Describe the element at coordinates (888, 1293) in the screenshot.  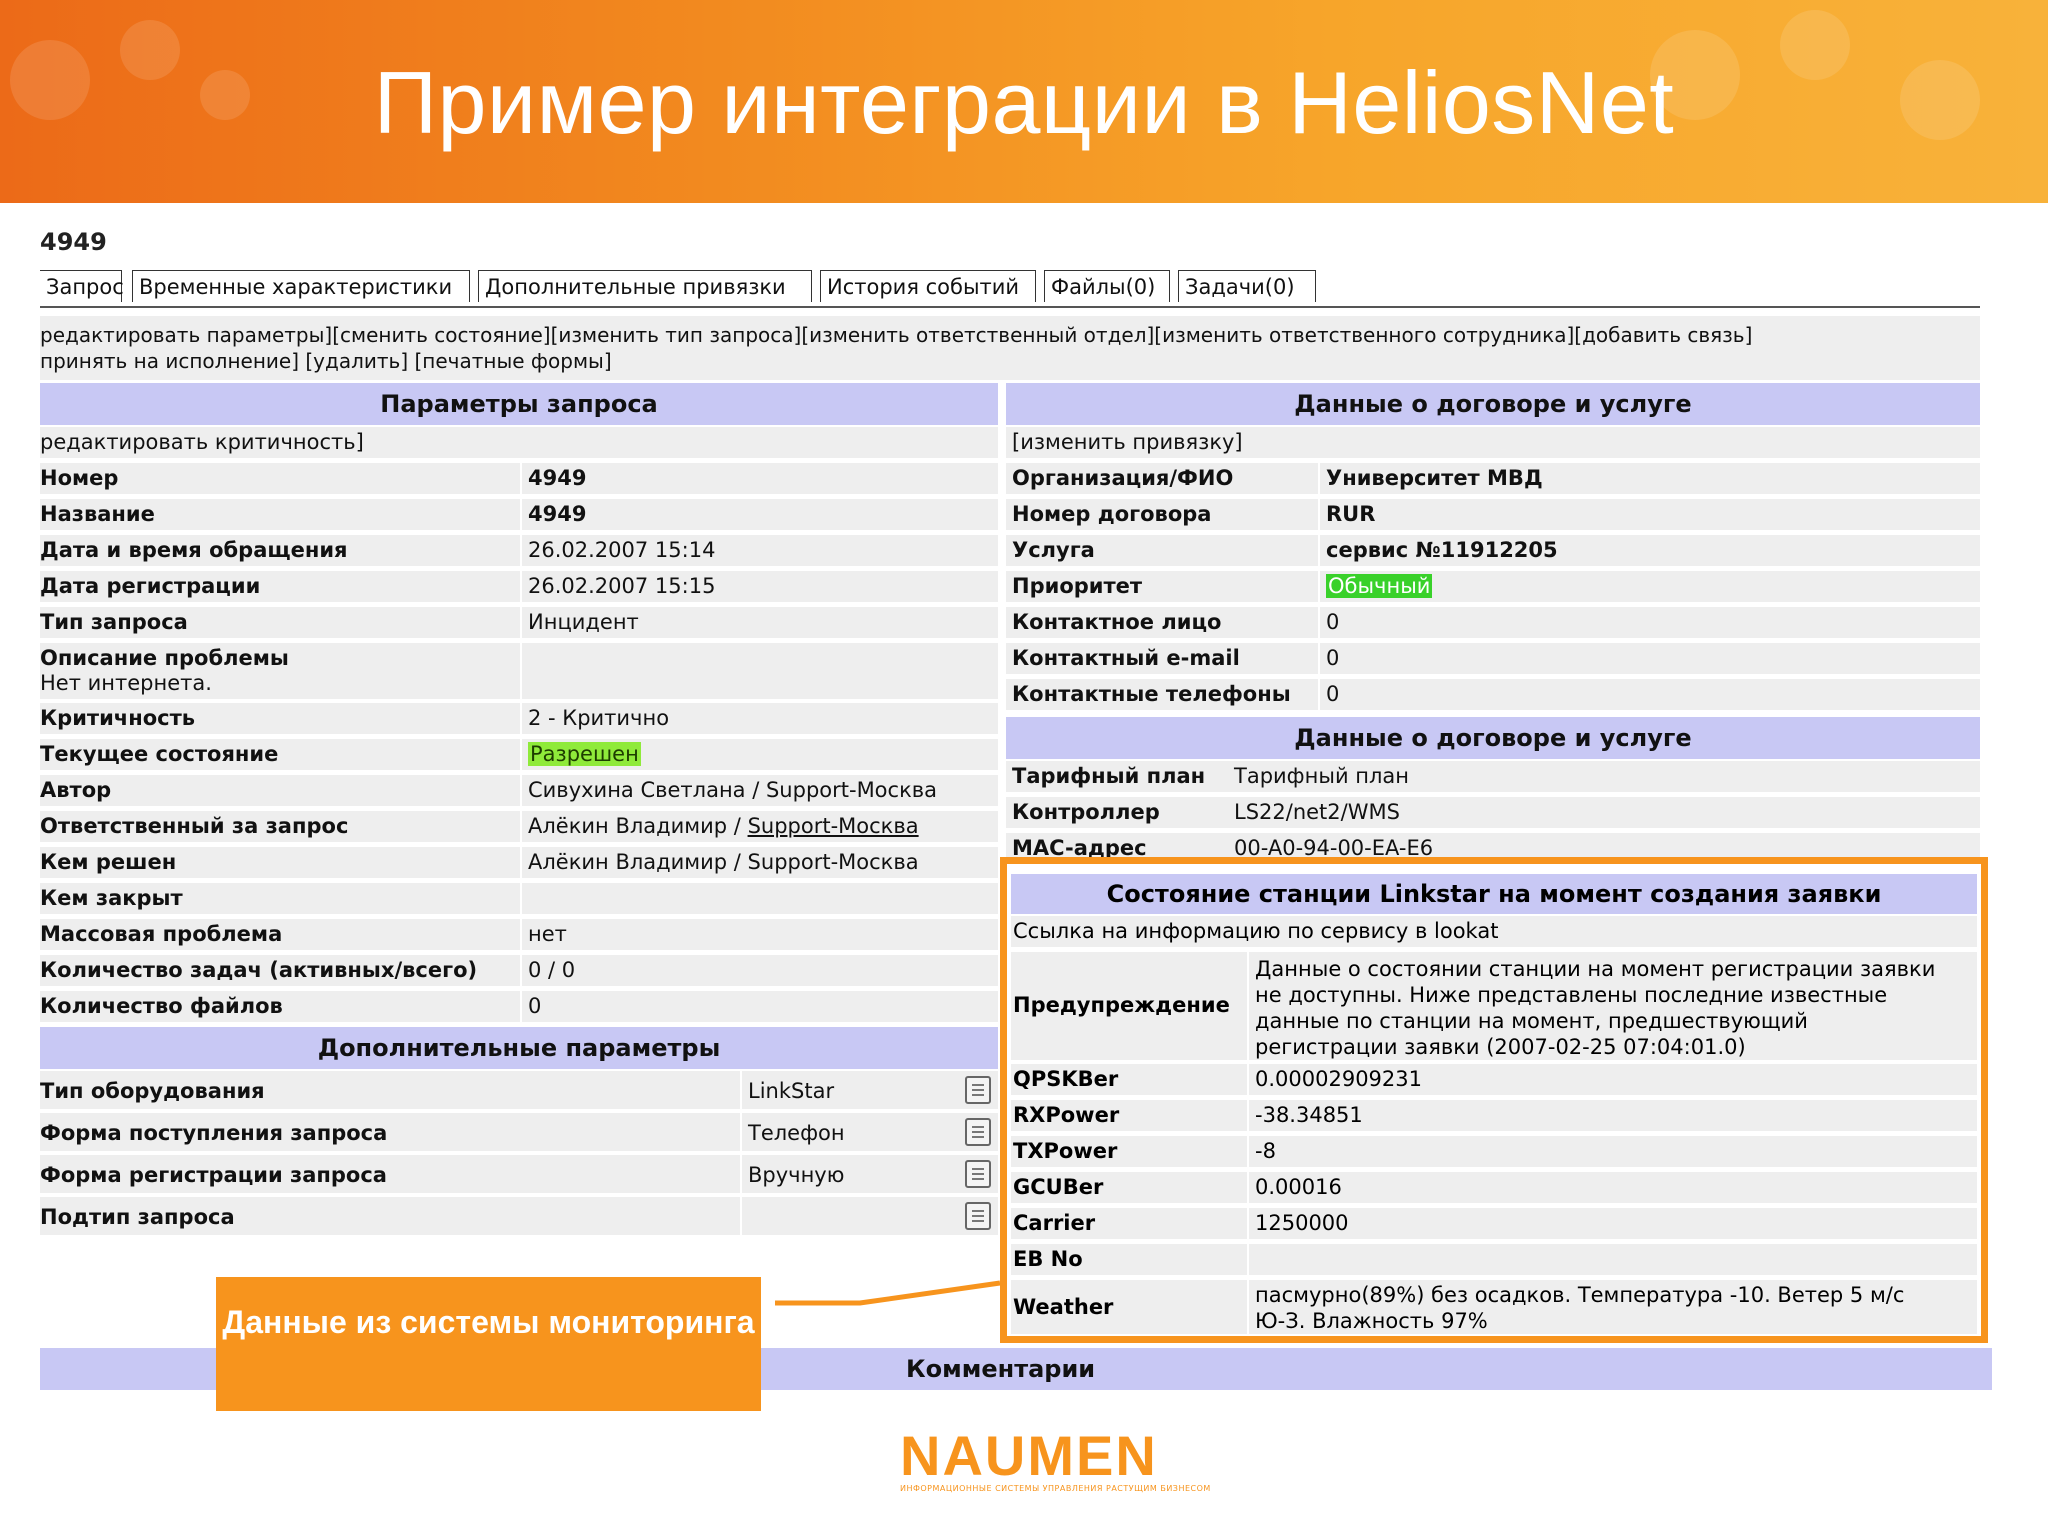
I see `connector-line` at that location.